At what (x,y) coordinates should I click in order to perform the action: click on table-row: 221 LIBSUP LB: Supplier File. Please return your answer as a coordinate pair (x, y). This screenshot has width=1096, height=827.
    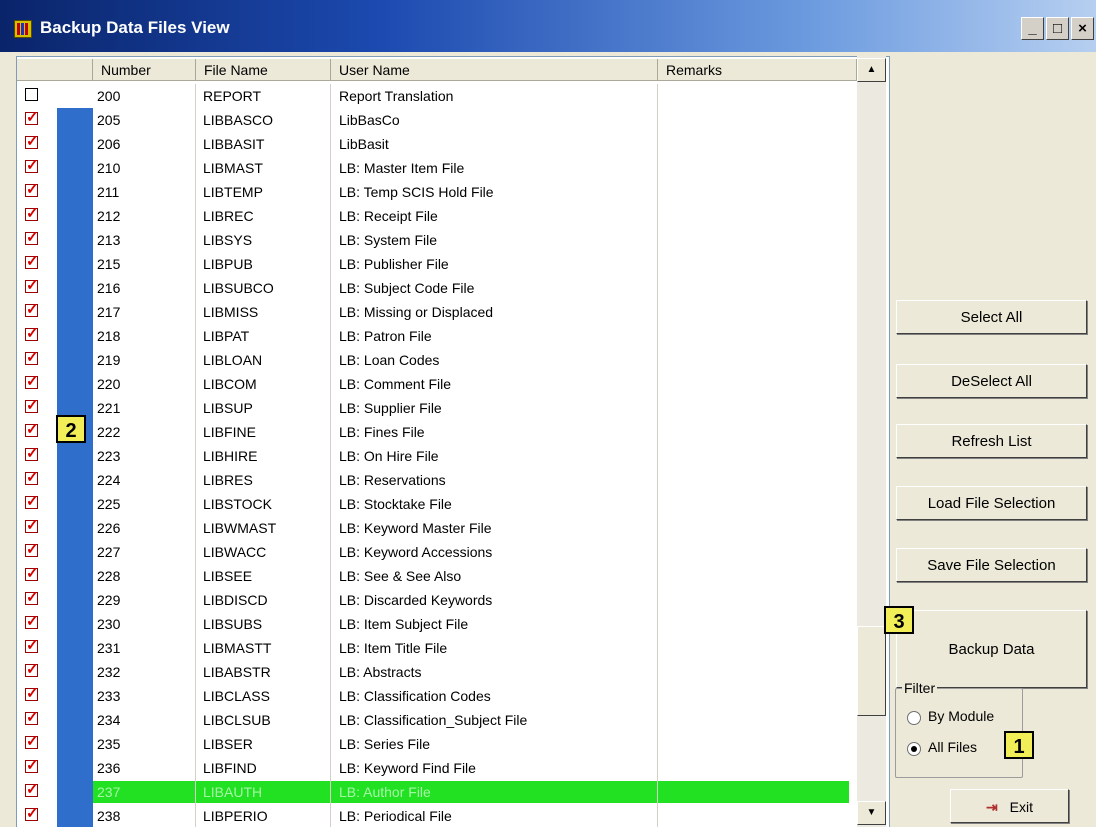
    Looking at the image, I should click on (437, 408).